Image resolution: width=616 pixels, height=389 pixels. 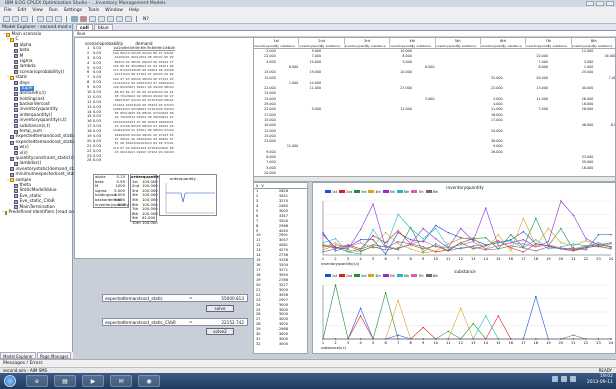 What do you see at coordinates (8, 11) in the screenshot?
I see `menu-file: File` at bounding box center [8, 11].